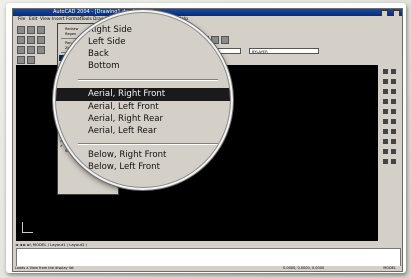 Image resolution: width=411 pixels, height=278 pixels. I want to click on grid-icon, so click(225, 40).